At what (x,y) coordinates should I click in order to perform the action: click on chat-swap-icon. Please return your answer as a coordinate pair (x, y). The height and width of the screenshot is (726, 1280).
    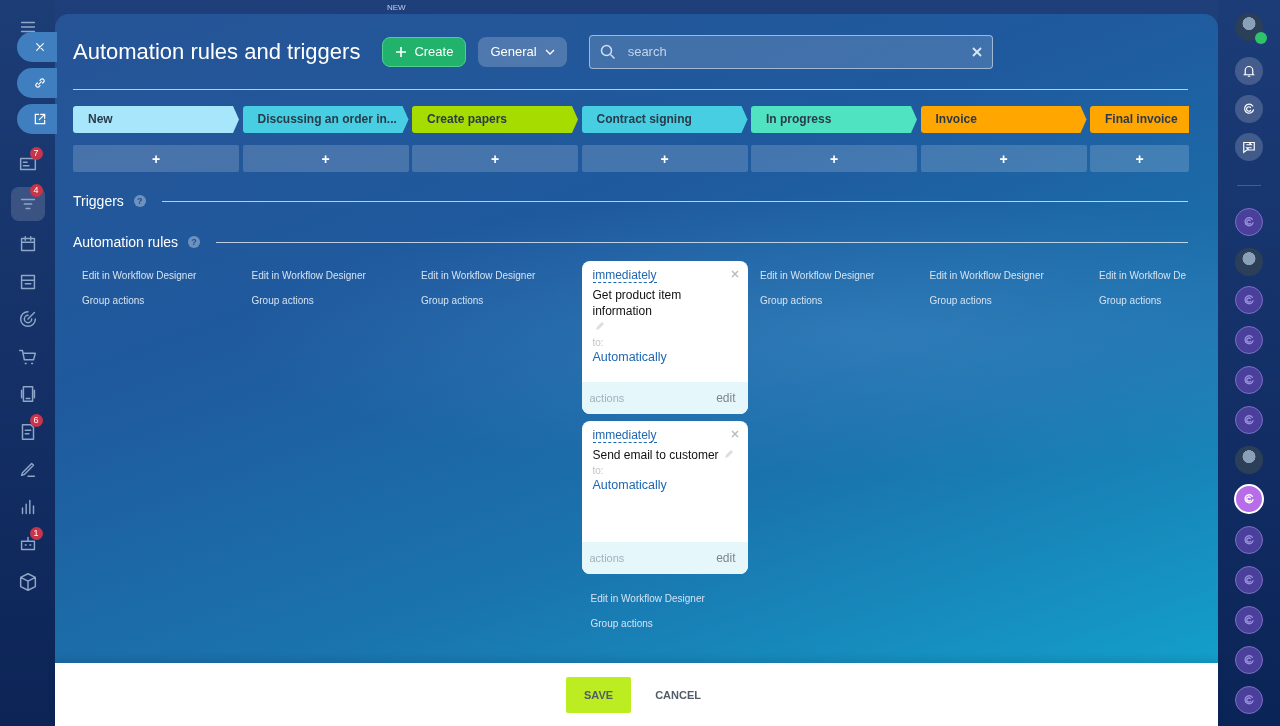
    Looking at the image, I should click on (1249, 147).